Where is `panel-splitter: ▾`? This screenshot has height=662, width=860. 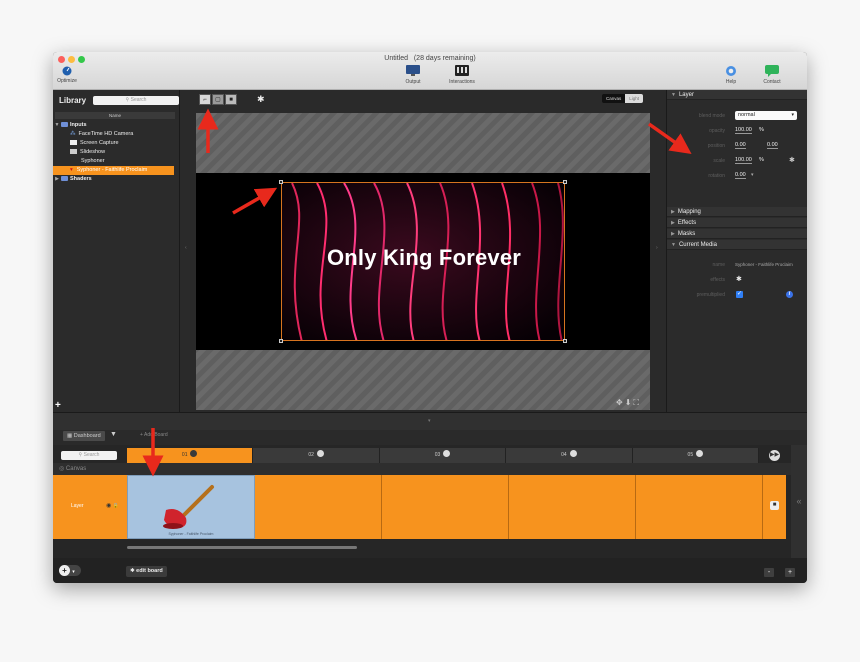
panel-splitter: ▾ is located at coordinates (430, 421).